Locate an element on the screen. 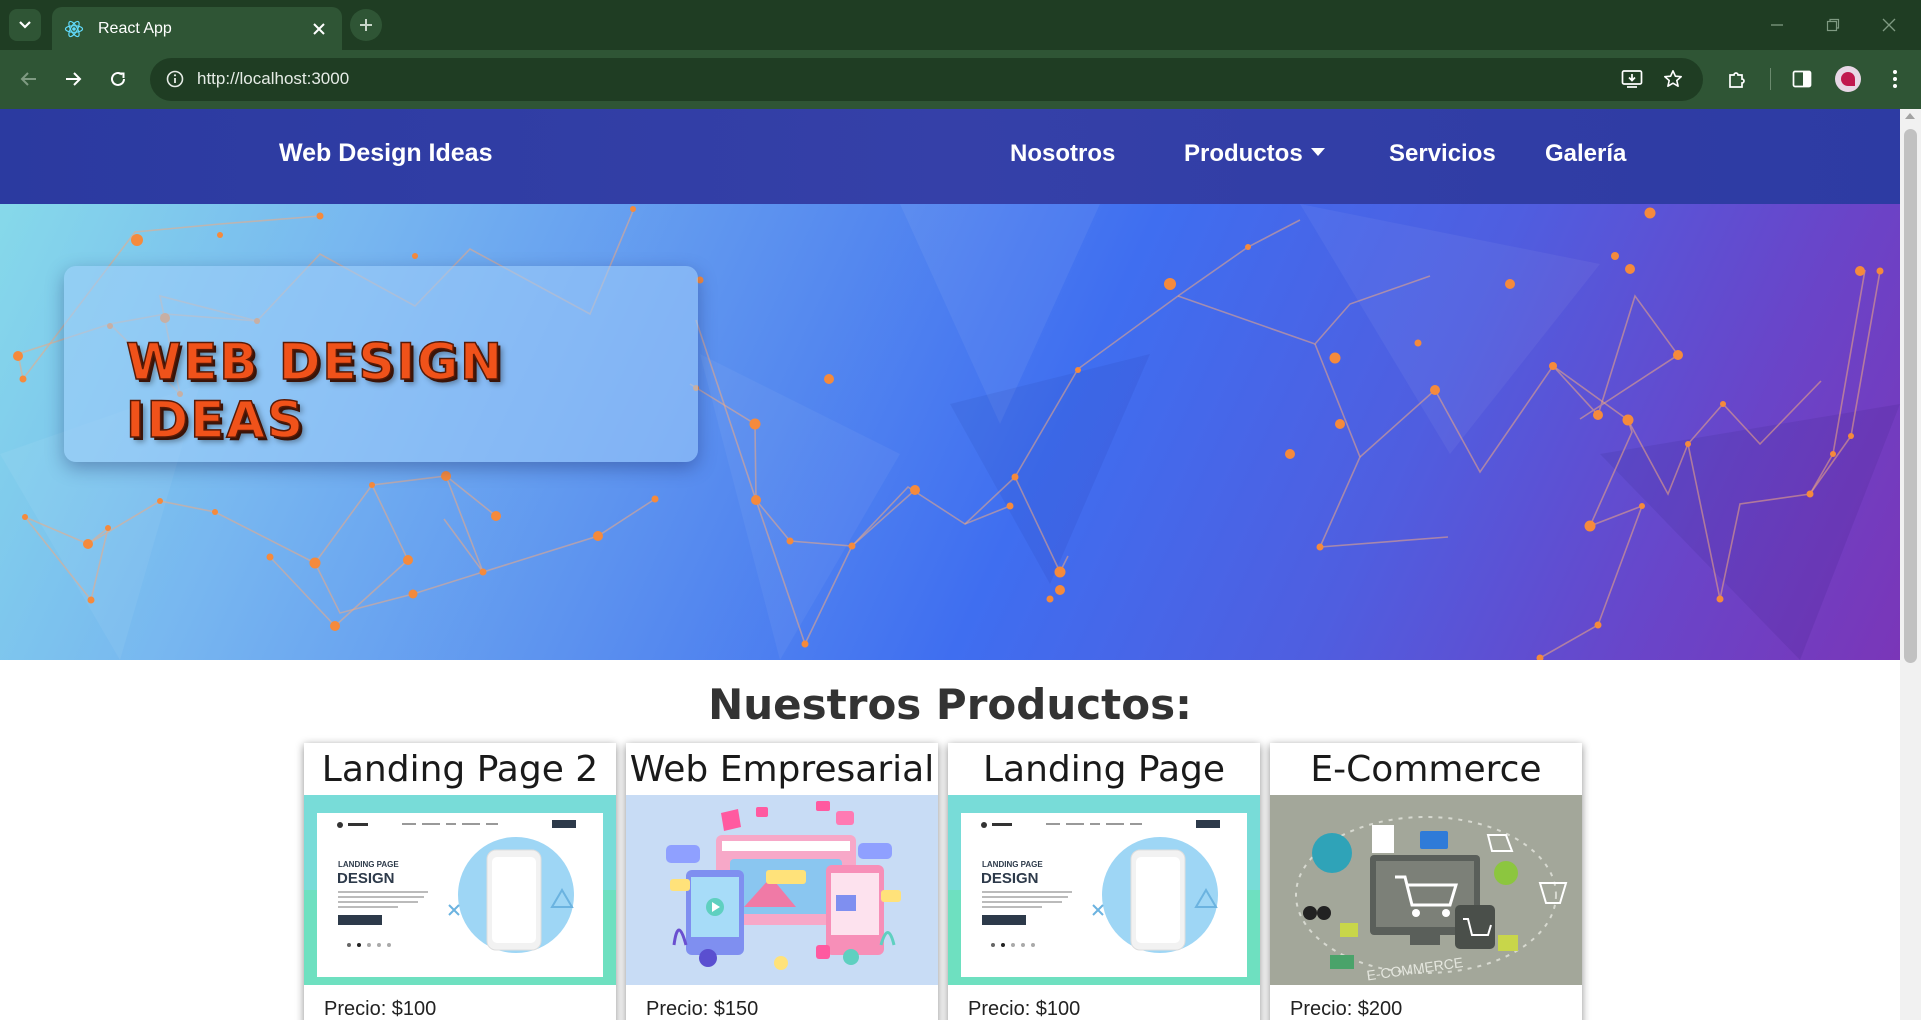  plus-icon is located at coordinates (366, 25).